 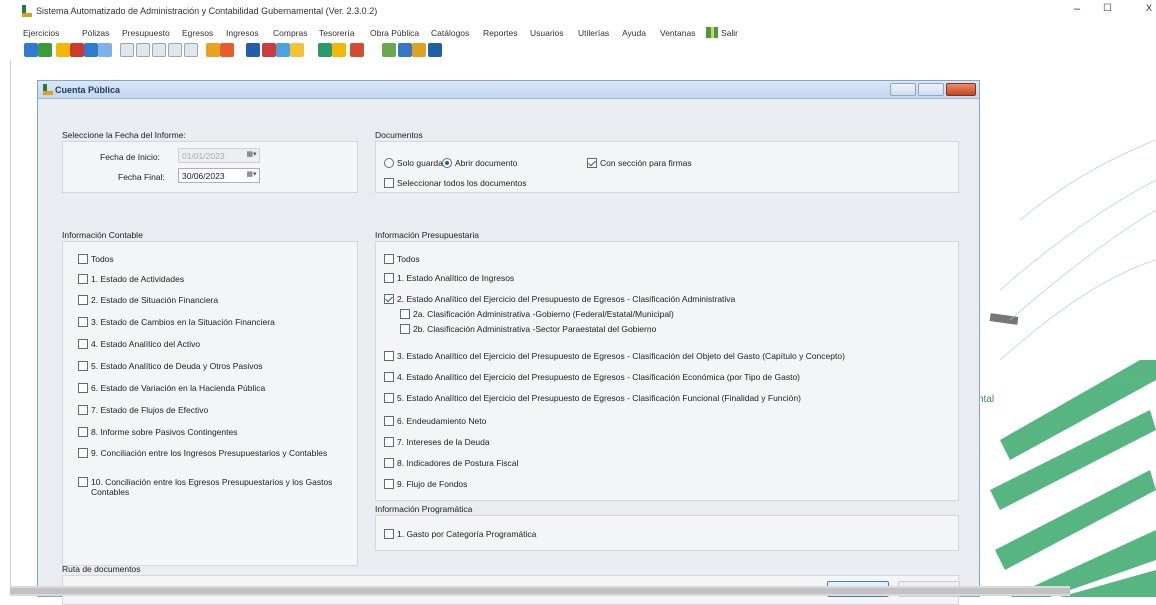 What do you see at coordinates (903, 89) in the screenshot?
I see `child-minimize-button` at bounding box center [903, 89].